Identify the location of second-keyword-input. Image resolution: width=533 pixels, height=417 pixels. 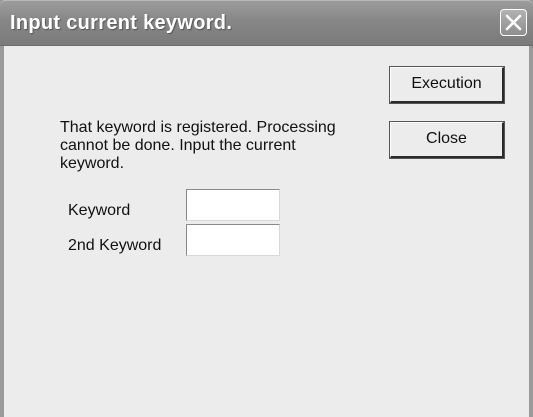
(233, 240).